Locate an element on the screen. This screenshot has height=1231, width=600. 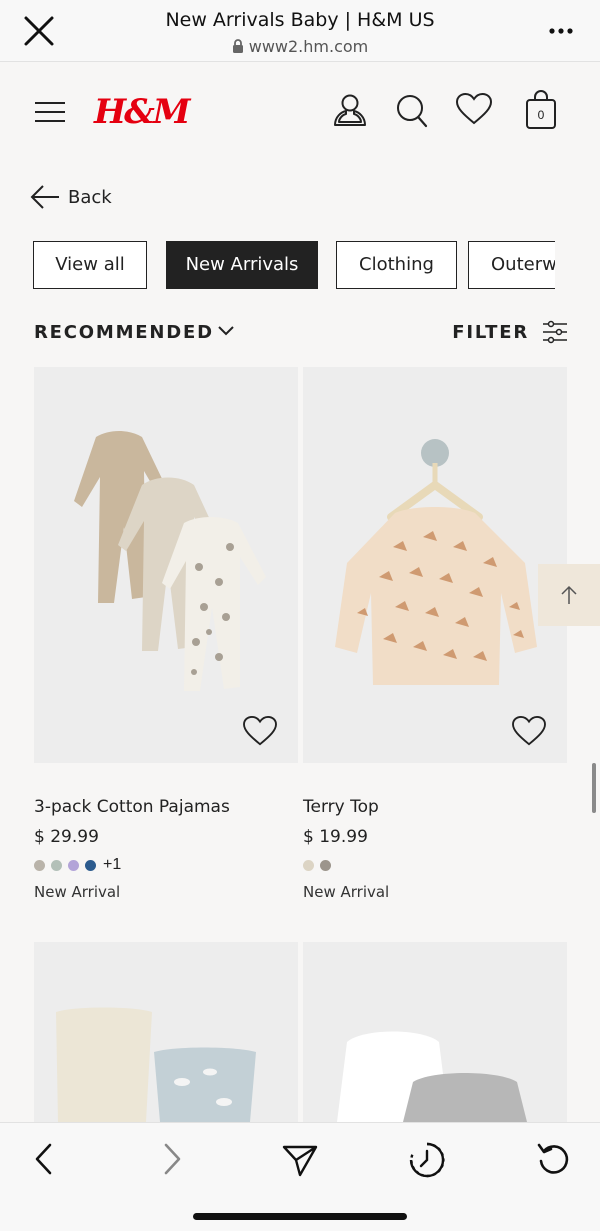
filter-button: FILTER is located at coordinates (490, 332).